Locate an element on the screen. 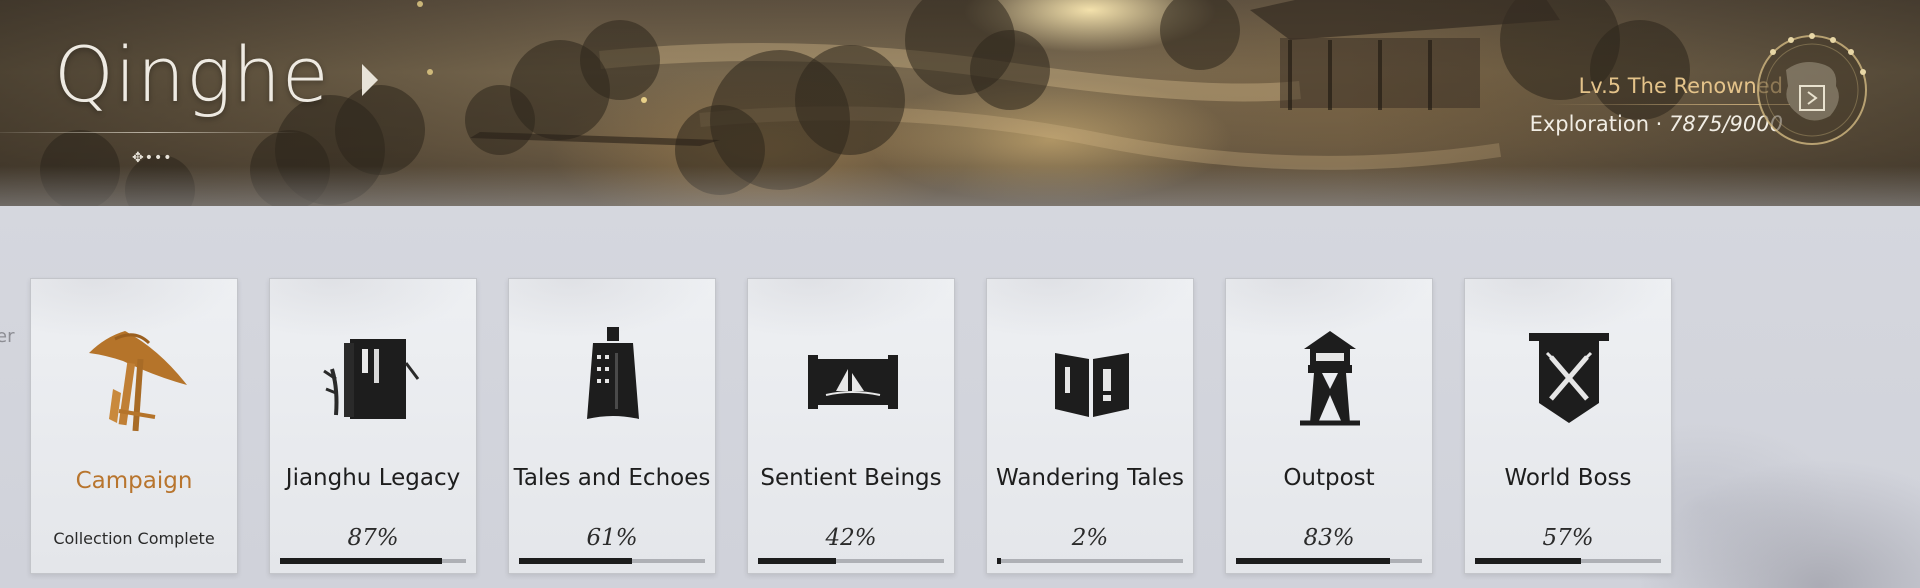  card-label: Tales and Echoes is located at coordinates (612, 478).